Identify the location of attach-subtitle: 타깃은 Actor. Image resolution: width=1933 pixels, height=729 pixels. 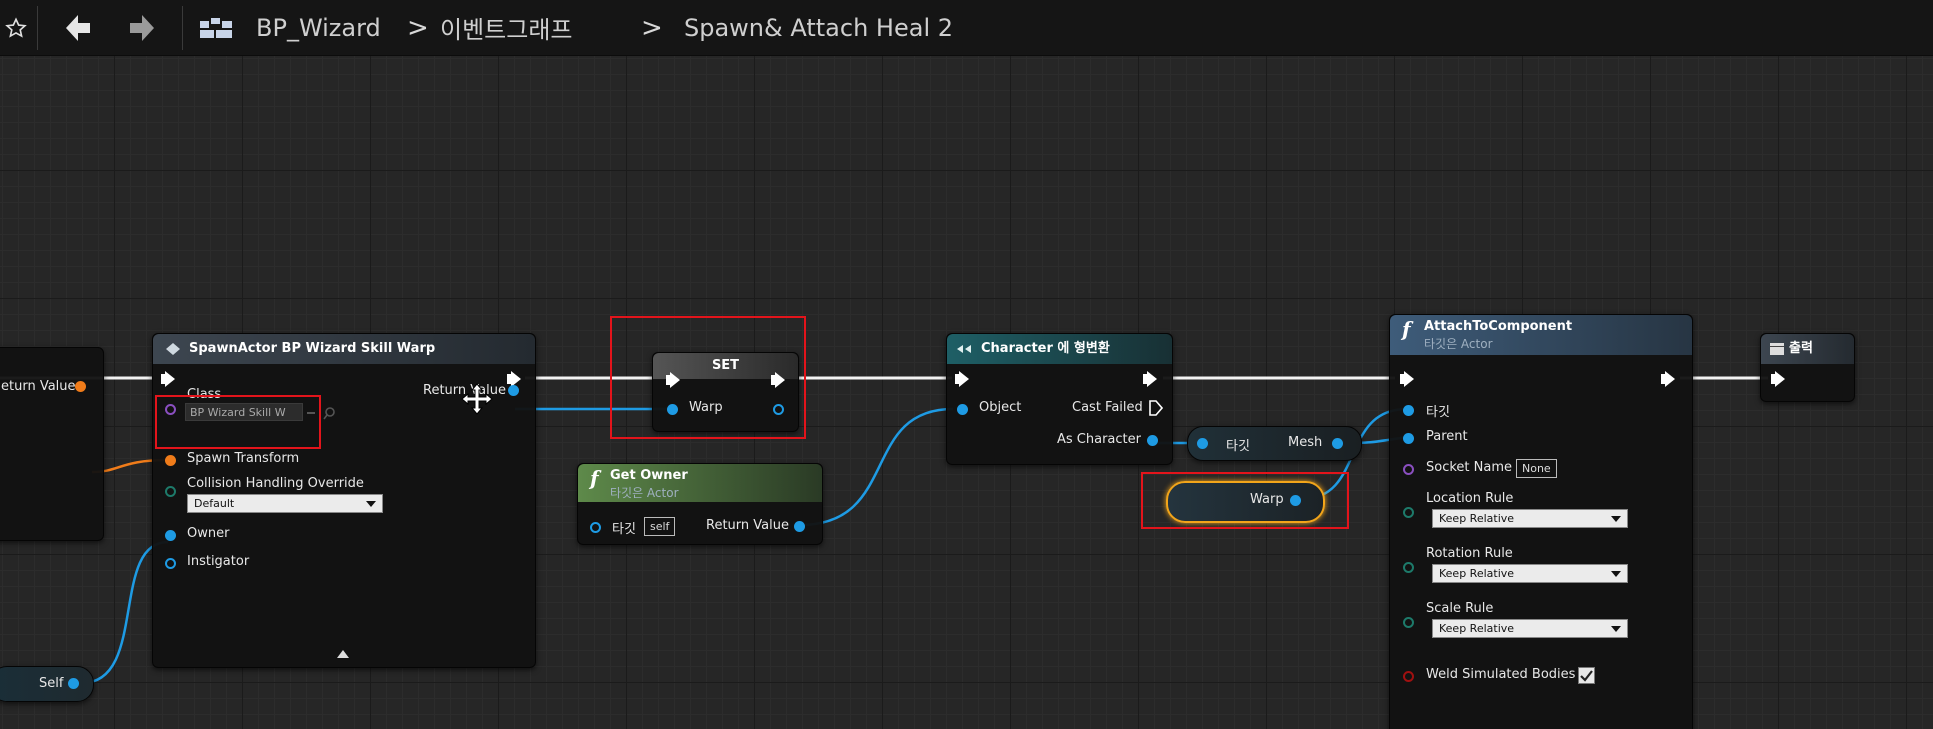
(1458, 344).